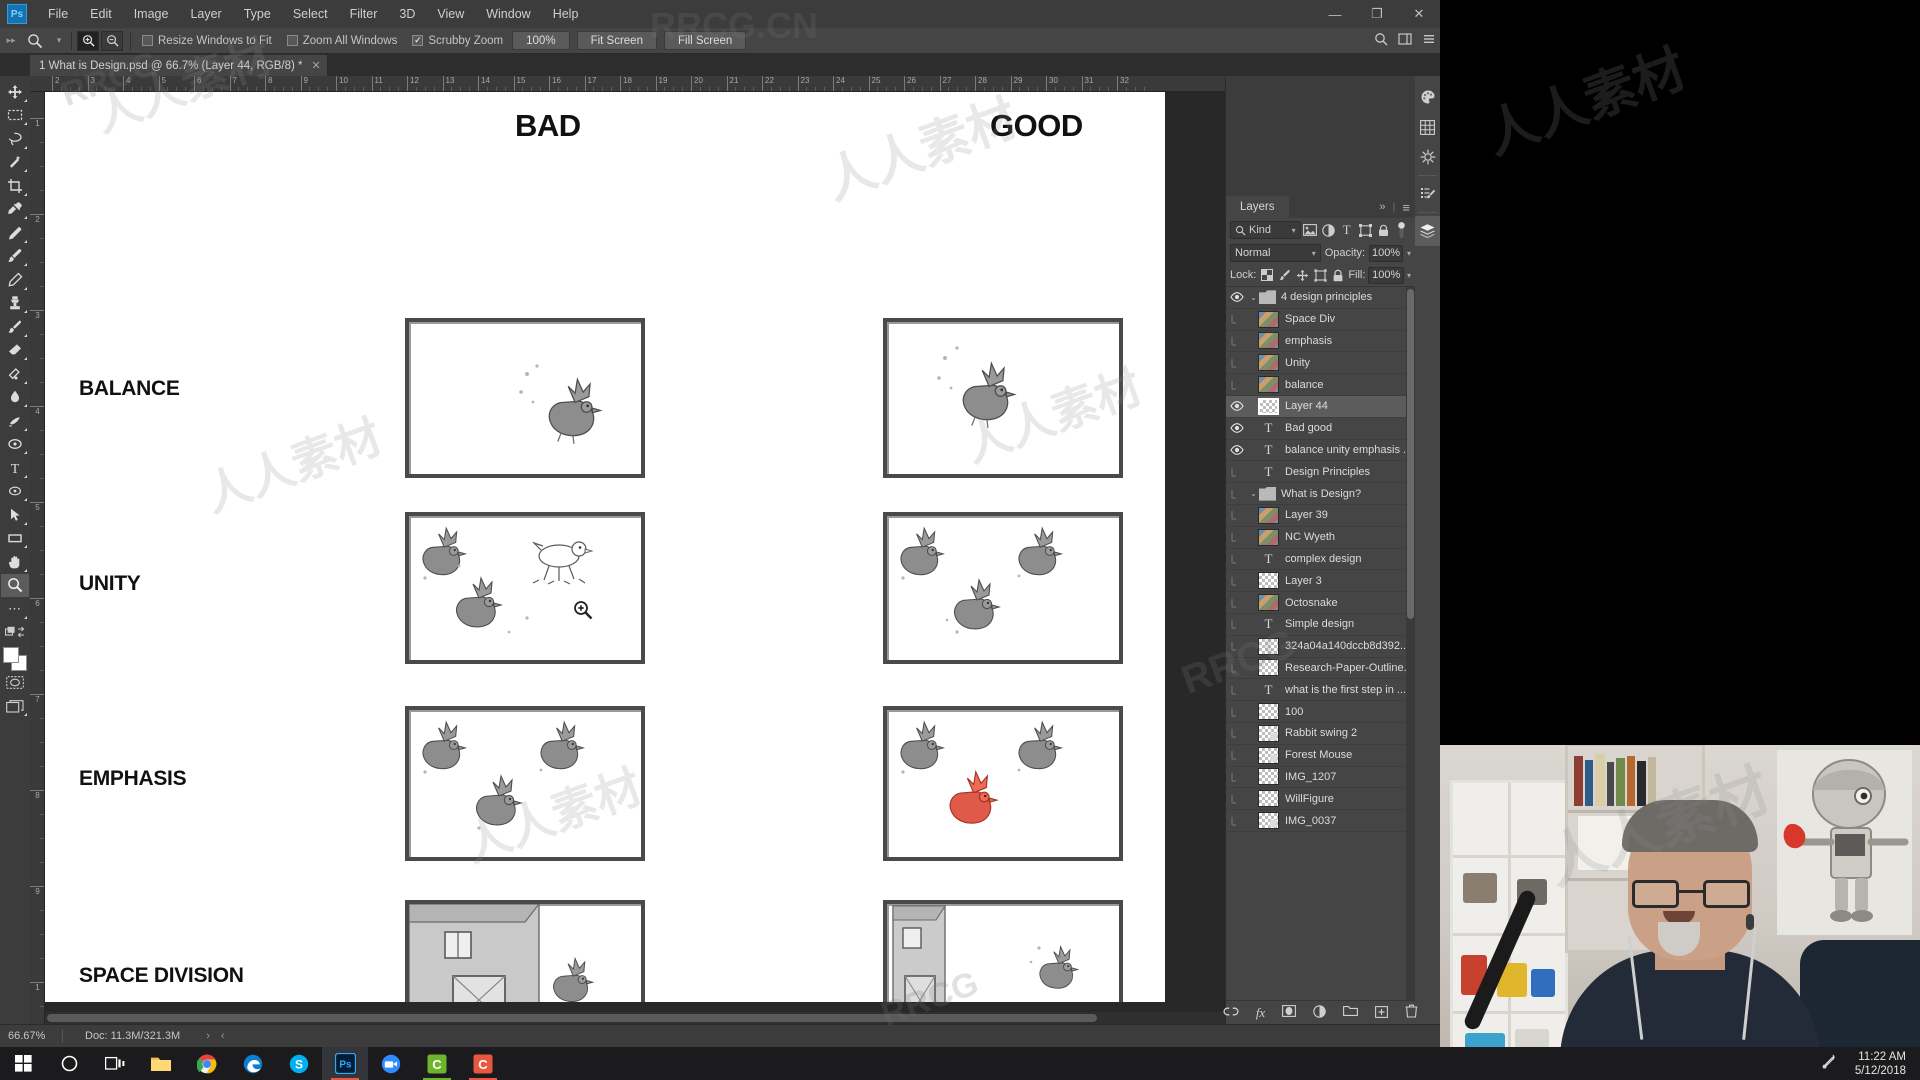  I want to click on vertical-ruler: 1 2 3 4 5 6 7 8 9 1, so click(37, 558).